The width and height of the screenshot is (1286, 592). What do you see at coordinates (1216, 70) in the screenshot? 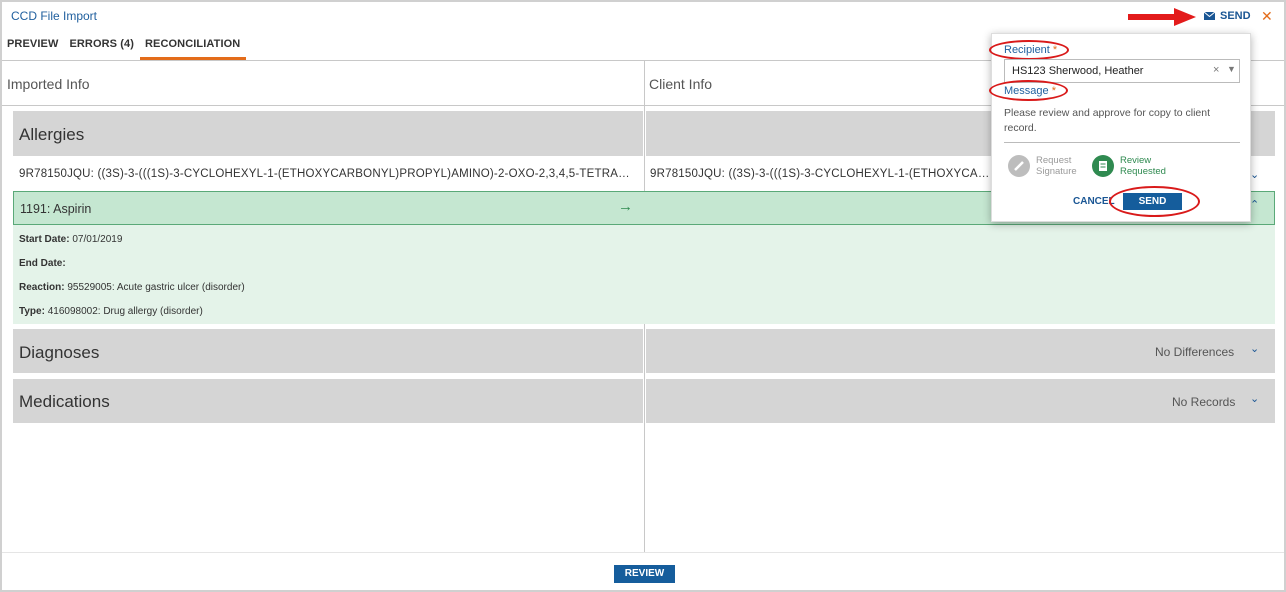
I see `clear-icon: ×` at bounding box center [1216, 70].